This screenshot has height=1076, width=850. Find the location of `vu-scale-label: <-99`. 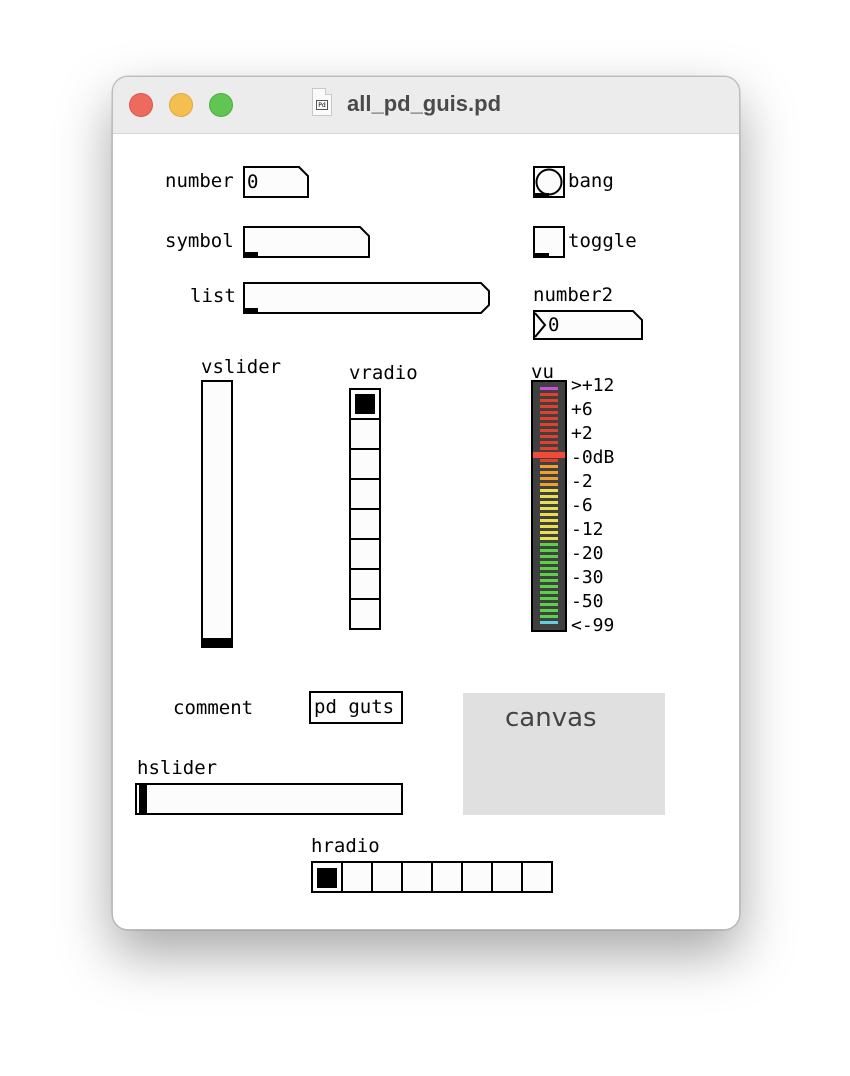

vu-scale-label: <-99 is located at coordinates (593, 625).